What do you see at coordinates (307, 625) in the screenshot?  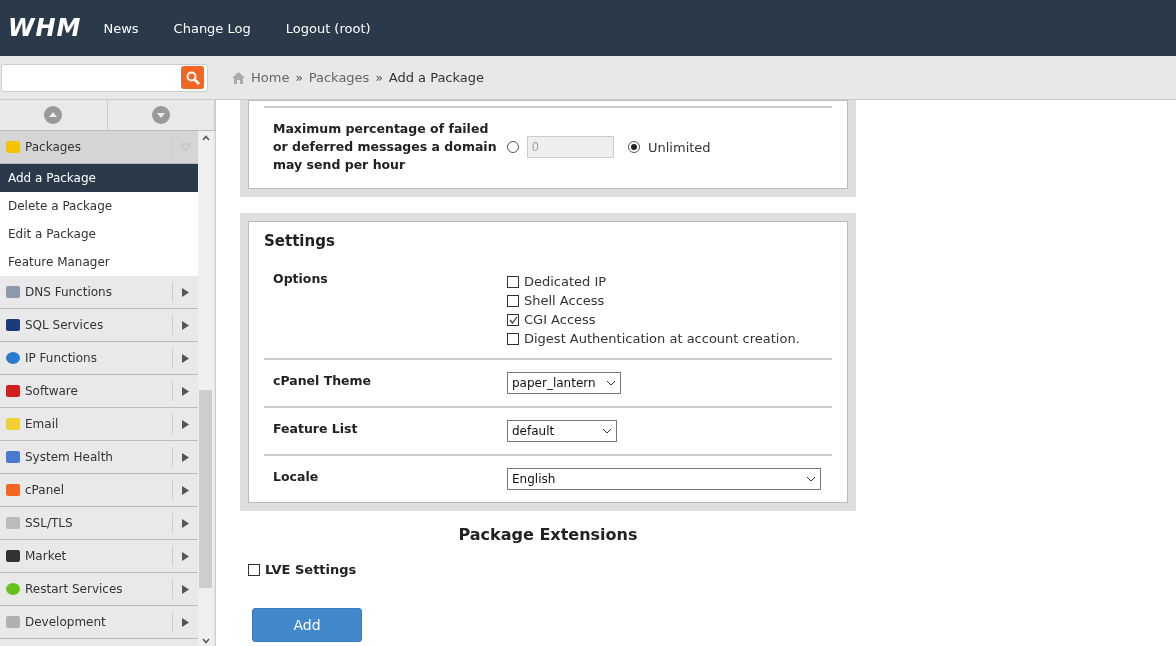 I see `add-button: Add` at bounding box center [307, 625].